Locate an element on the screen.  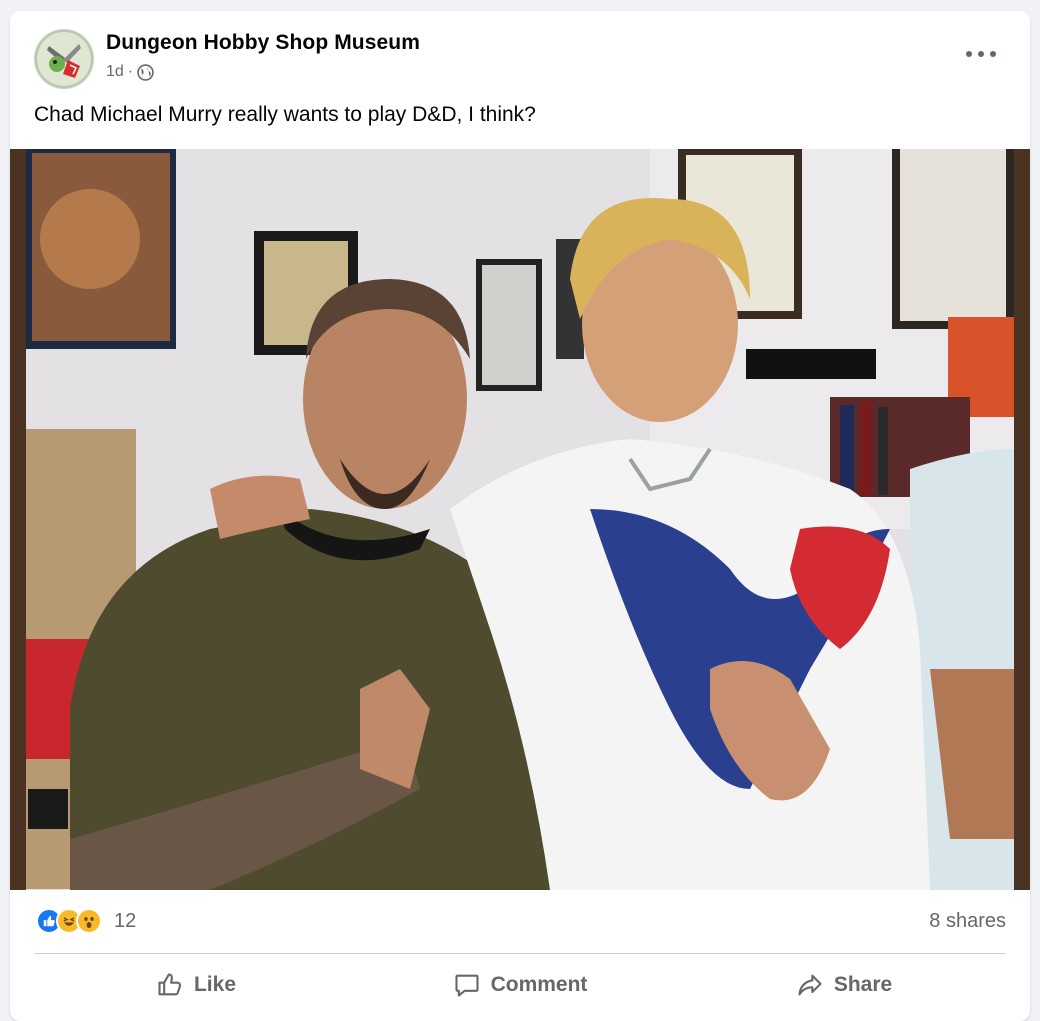
share-icon is located at coordinates (810, 985).